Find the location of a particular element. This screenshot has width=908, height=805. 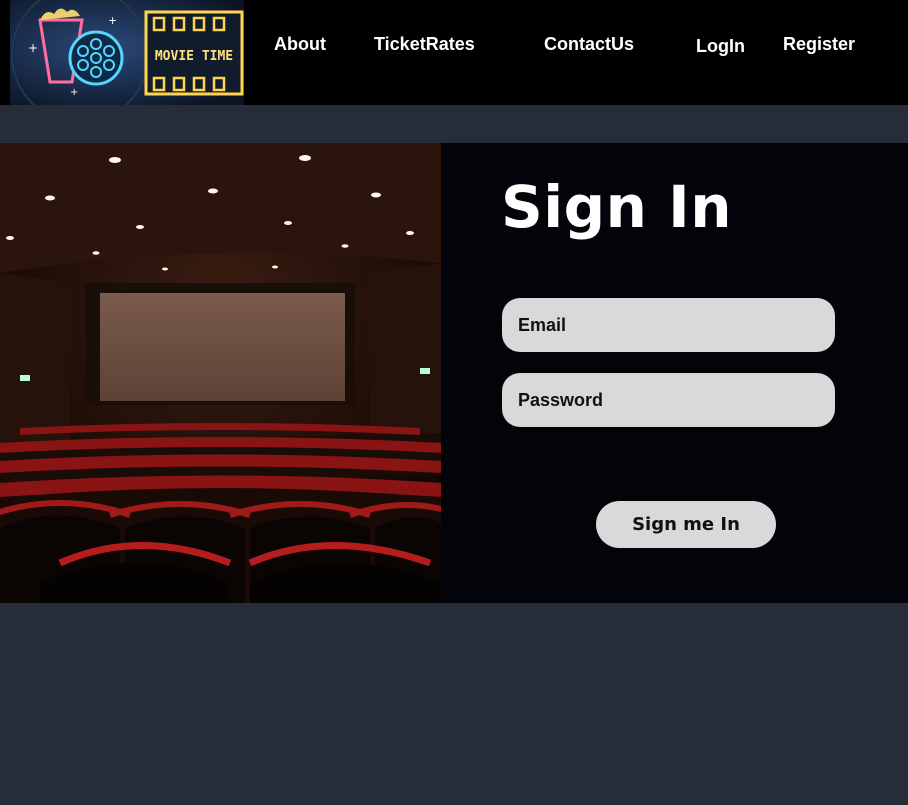

password-field is located at coordinates (668, 400).